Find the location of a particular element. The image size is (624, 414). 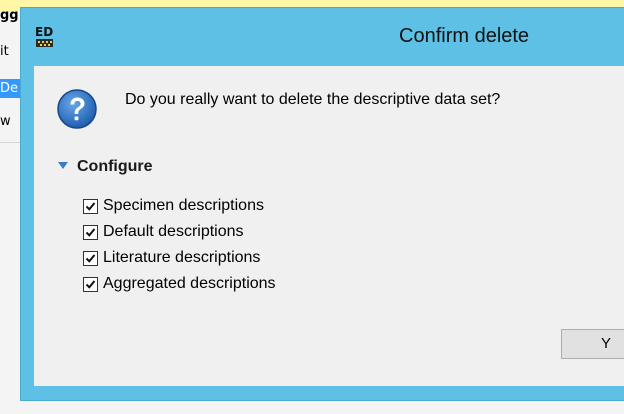

option-label: Aggregated descriptions is located at coordinates (189, 283).